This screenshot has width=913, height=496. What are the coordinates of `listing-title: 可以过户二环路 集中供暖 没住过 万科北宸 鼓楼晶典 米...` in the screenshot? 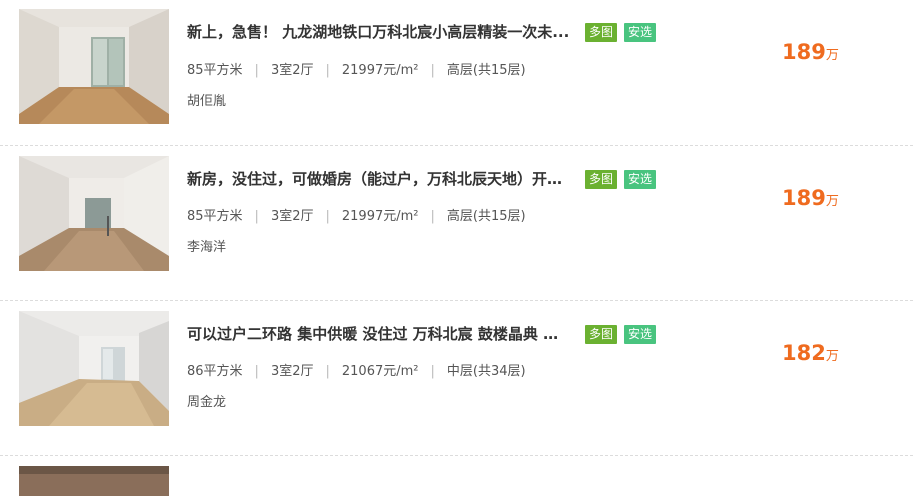 It's located at (379, 334).